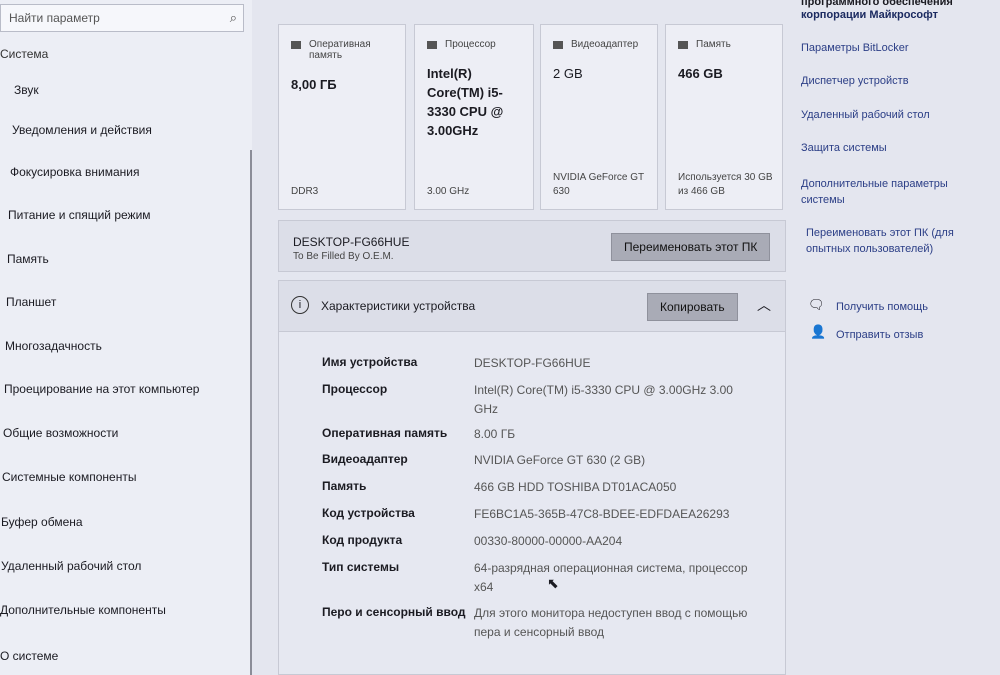  What do you see at coordinates (568, 73) in the screenshot?
I see `card-value: 2 GB` at bounding box center [568, 73].